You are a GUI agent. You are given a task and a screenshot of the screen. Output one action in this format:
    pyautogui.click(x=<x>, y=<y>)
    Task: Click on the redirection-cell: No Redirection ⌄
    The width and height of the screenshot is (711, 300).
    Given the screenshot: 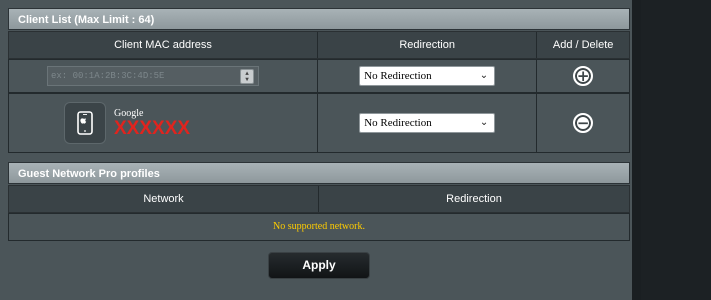 What is the action you would take?
    pyautogui.click(x=428, y=76)
    